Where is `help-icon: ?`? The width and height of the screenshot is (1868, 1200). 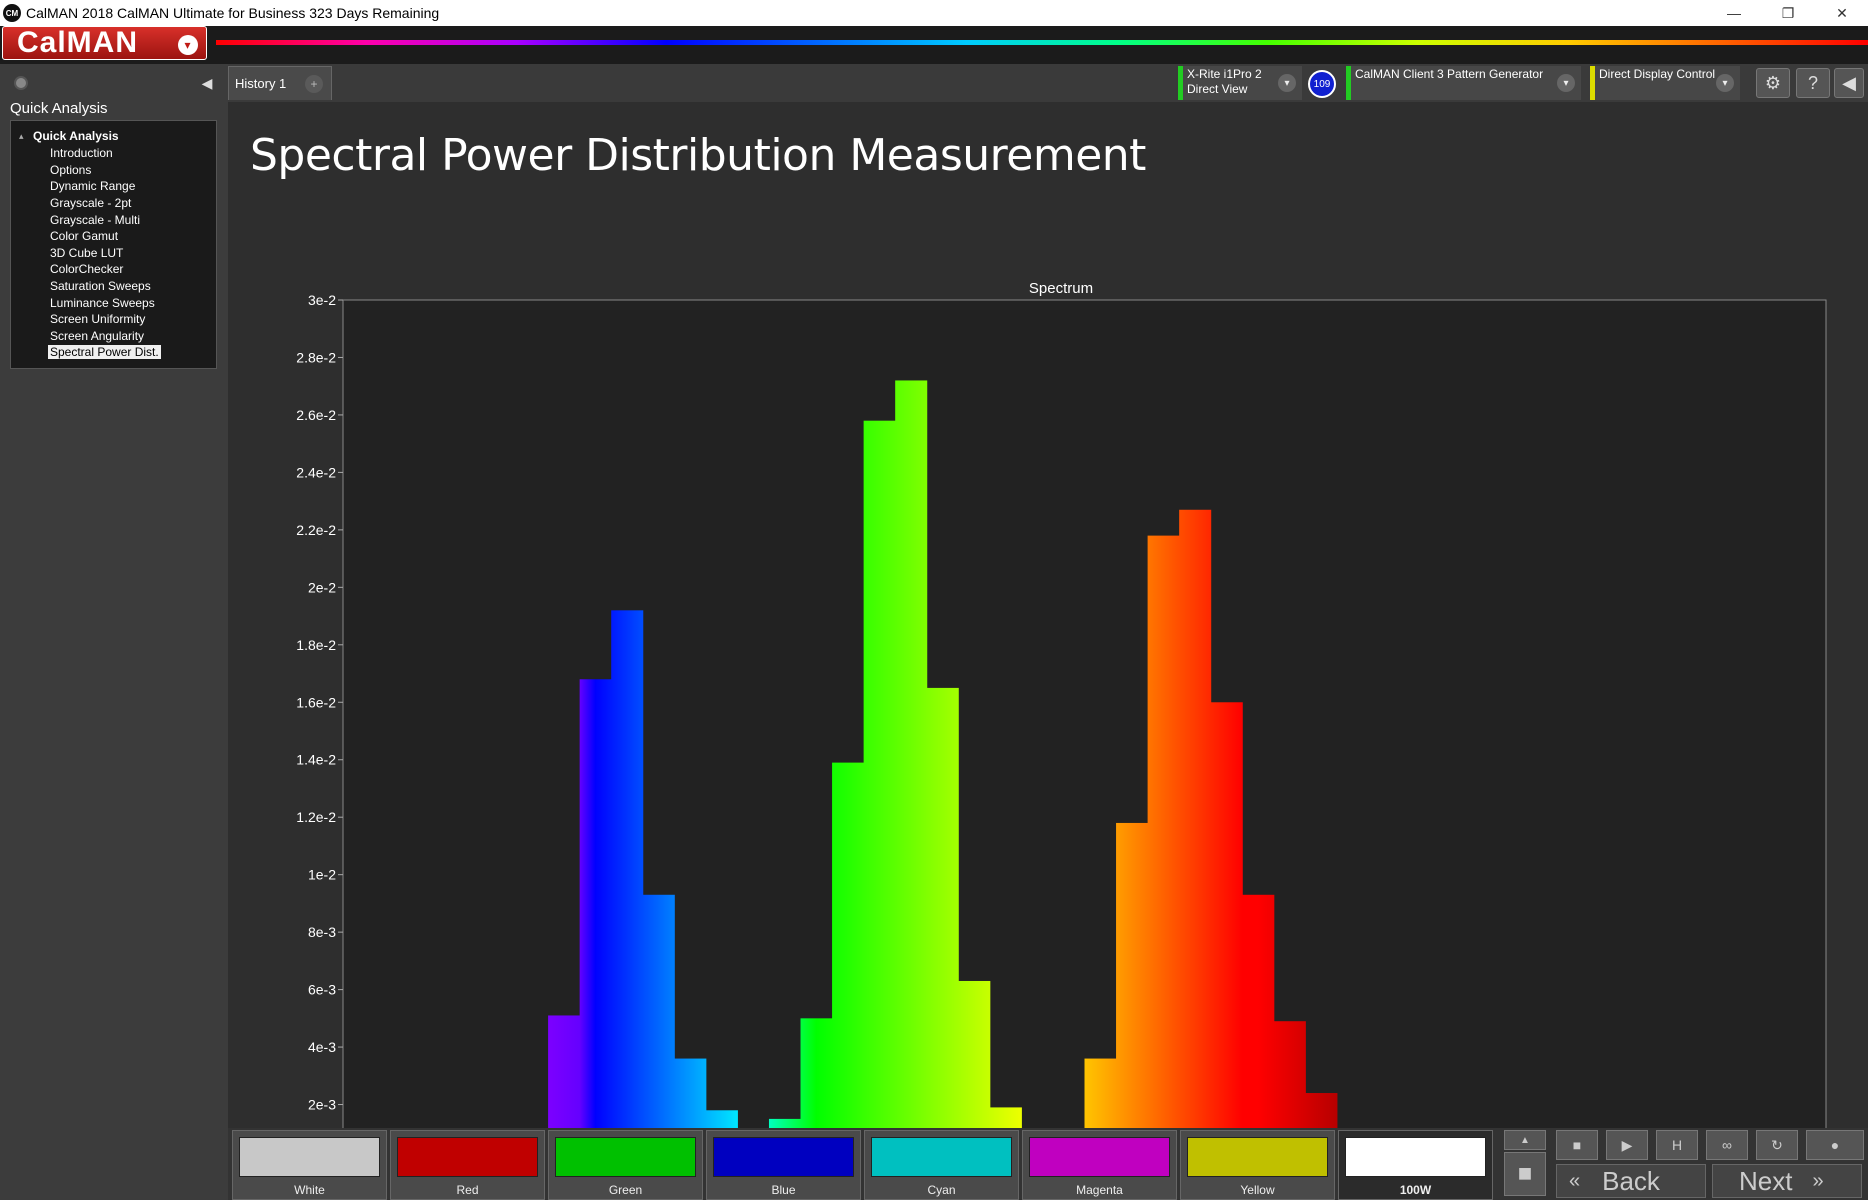 help-icon: ? is located at coordinates (1813, 83).